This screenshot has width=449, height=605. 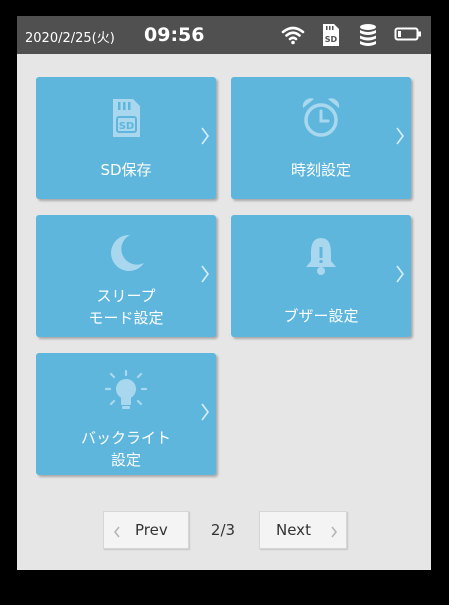 What do you see at coordinates (321, 258) in the screenshot?
I see `bell-icon` at bounding box center [321, 258].